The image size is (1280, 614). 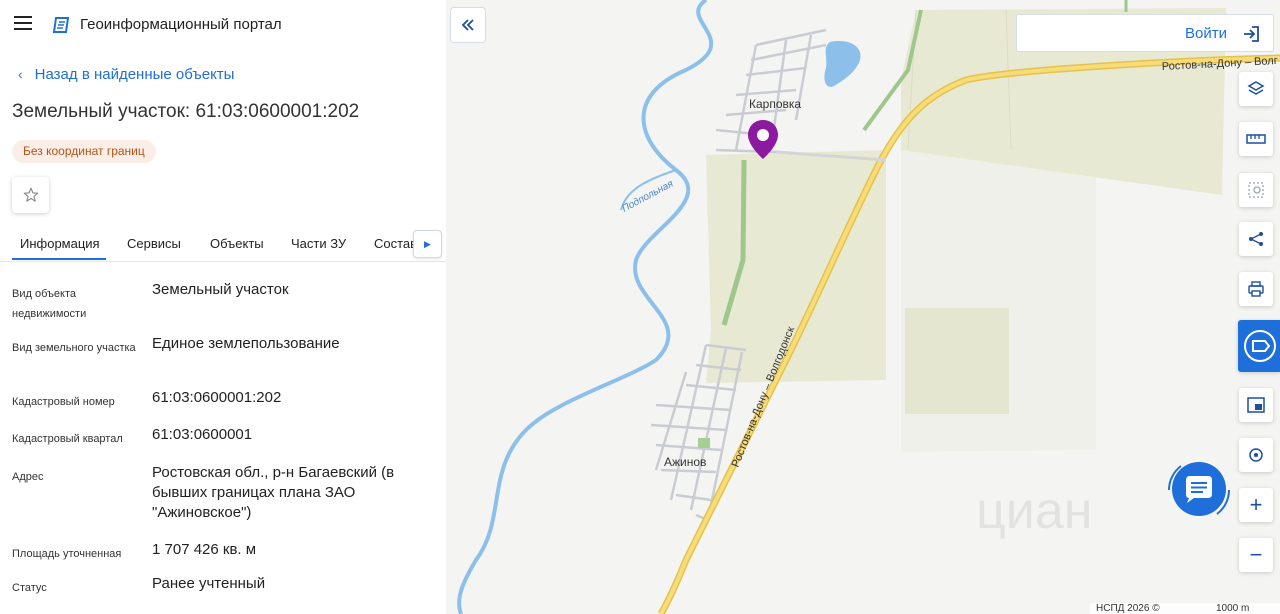 I want to click on layers-button, so click(x=1256, y=89).